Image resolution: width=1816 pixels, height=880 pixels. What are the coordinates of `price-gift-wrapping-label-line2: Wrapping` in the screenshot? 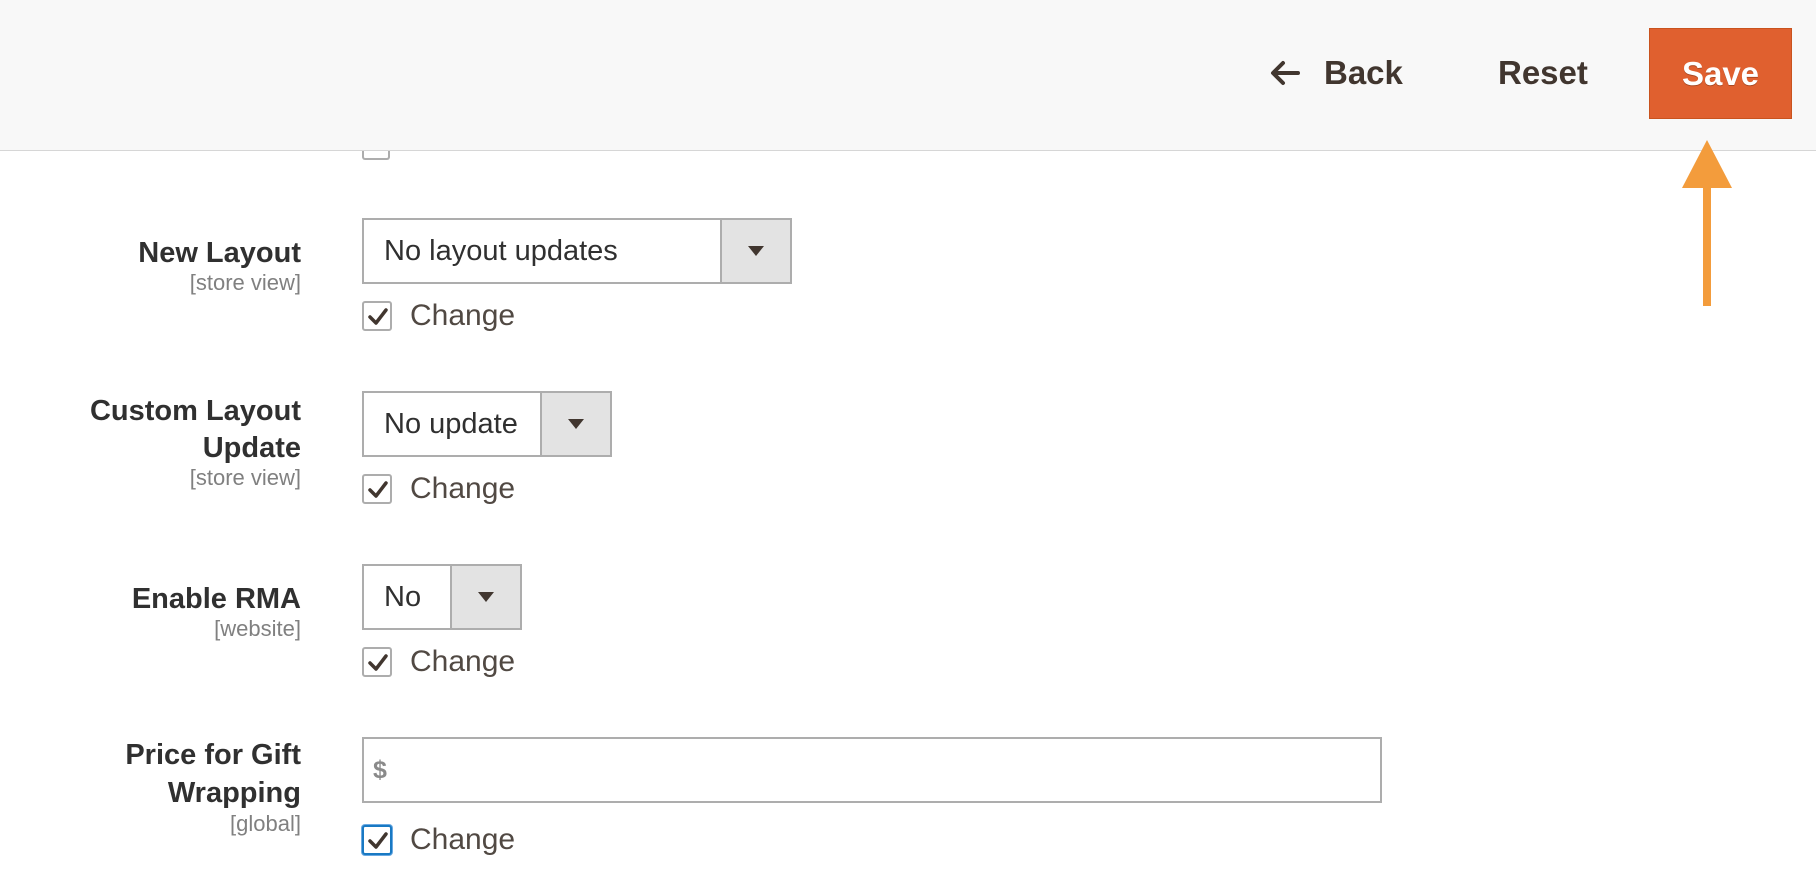 It's located at (234, 793).